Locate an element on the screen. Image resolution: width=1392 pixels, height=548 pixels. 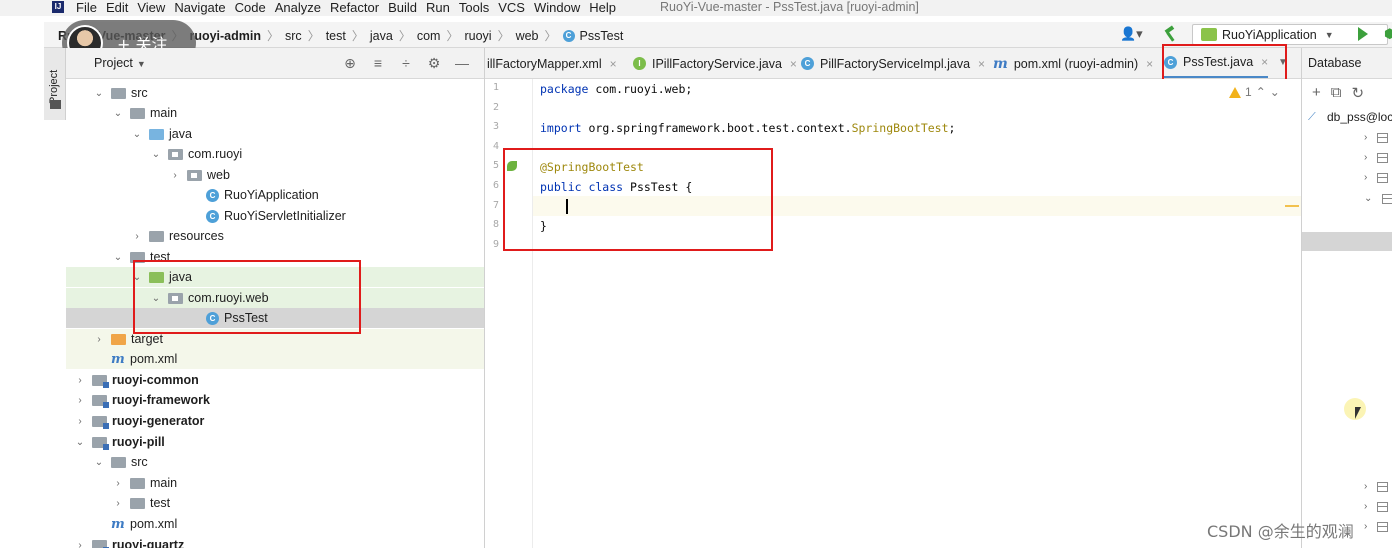
tree-item: C RuoYiServletInitializer is located at coordinates (275, 216).